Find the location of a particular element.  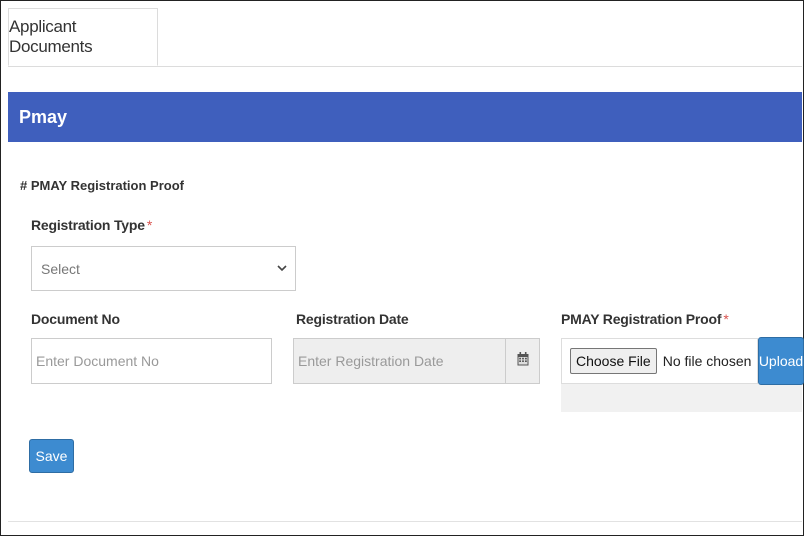

calendar-button is located at coordinates (523, 361).